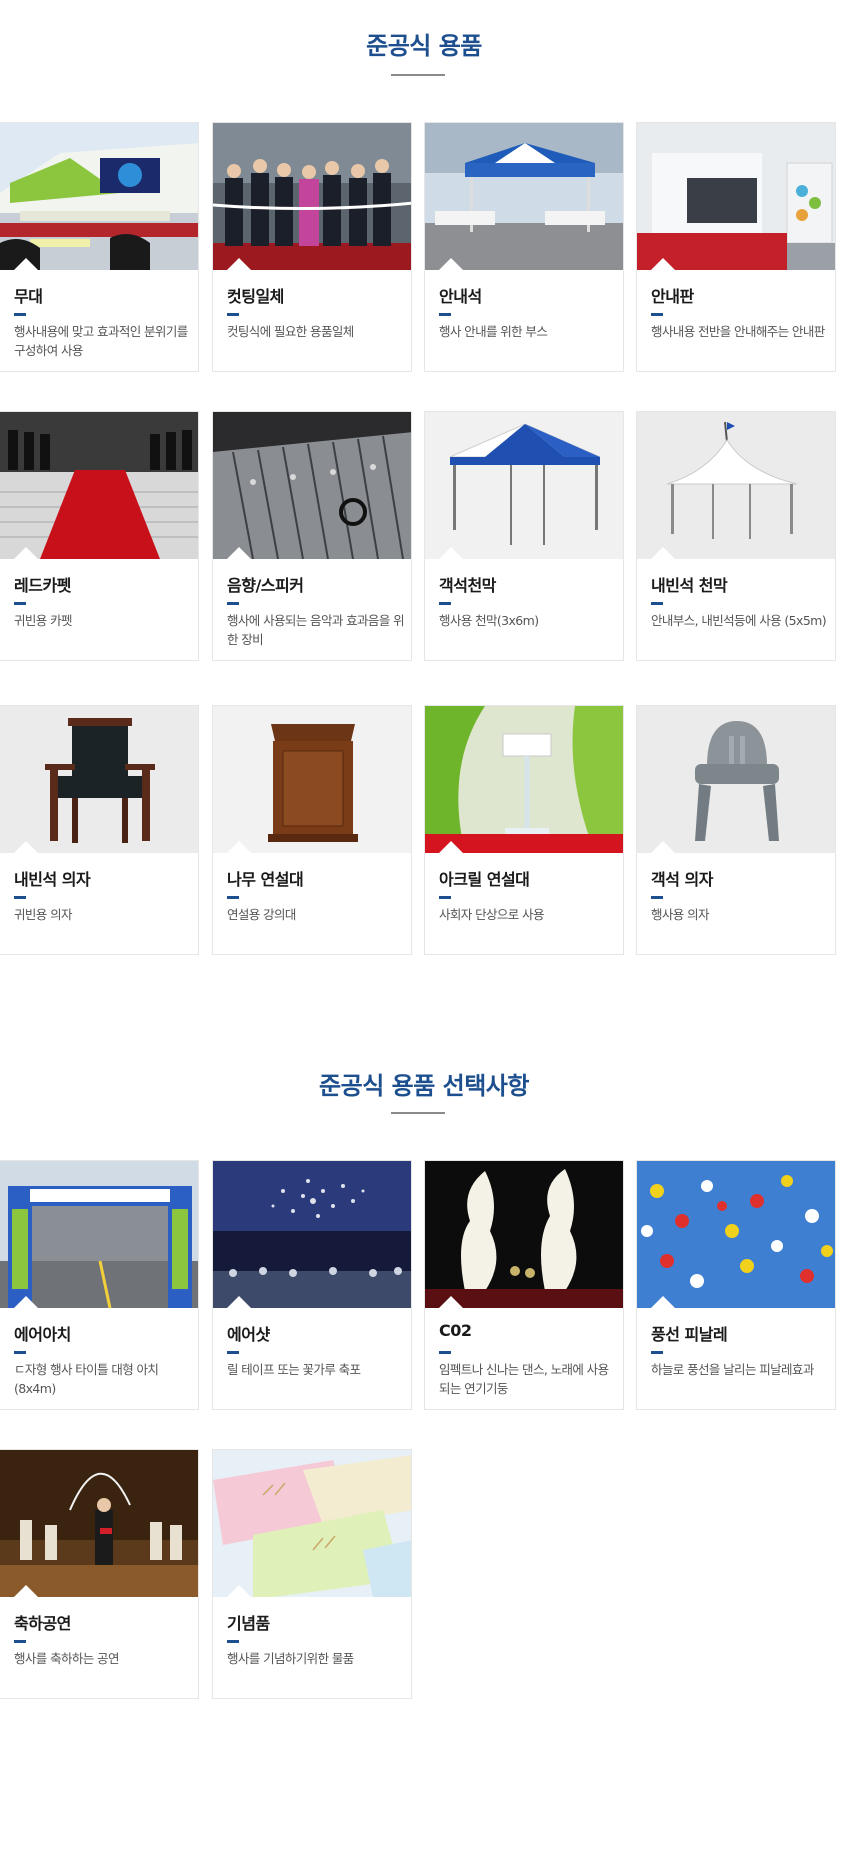 The width and height of the screenshot is (848, 1854). I want to click on product-card-audience-tent: 객석천막 행사용 천막(3x6m), so click(524, 536).